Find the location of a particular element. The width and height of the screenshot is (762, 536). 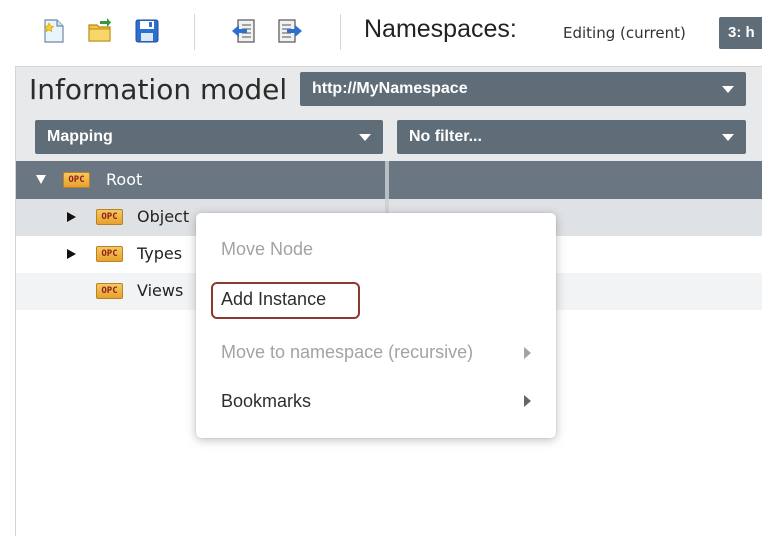

mapping-select-value: Mapping is located at coordinates (80, 136).